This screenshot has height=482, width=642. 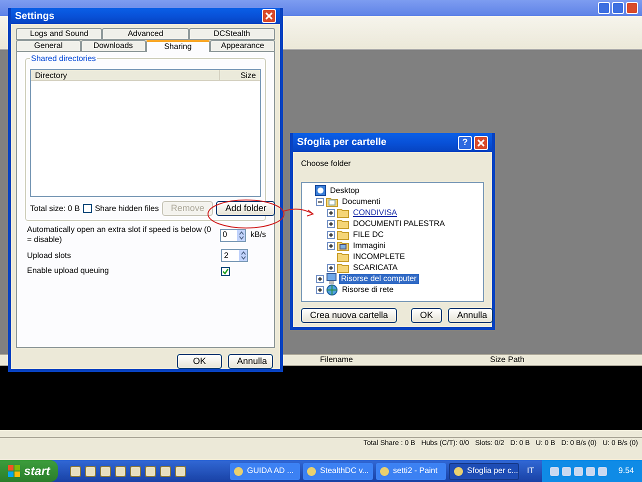 What do you see at coordinates (234, 255) in the screenshot?
I see `spin-field: 2` at bounding box center [234, 255].